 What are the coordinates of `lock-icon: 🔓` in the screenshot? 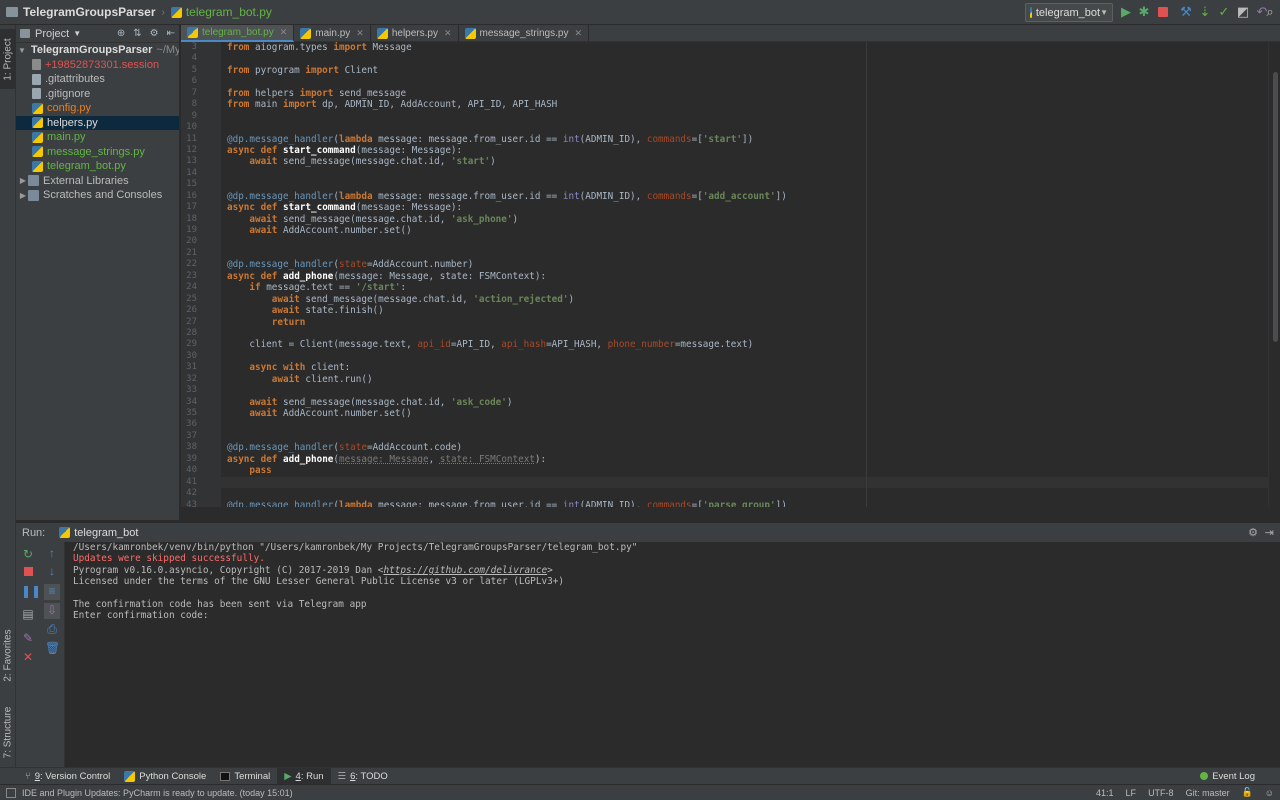 It's located at (1247, 792).